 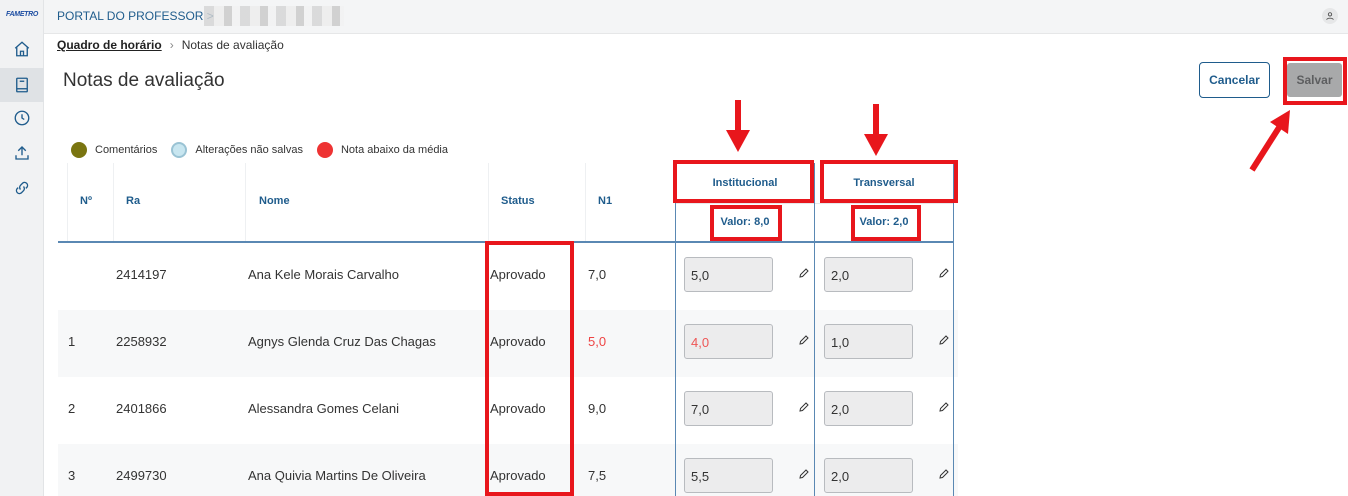 I want to click on breadcrumb-link-schedule: Quadro de horário, so click(x=109, y=45).